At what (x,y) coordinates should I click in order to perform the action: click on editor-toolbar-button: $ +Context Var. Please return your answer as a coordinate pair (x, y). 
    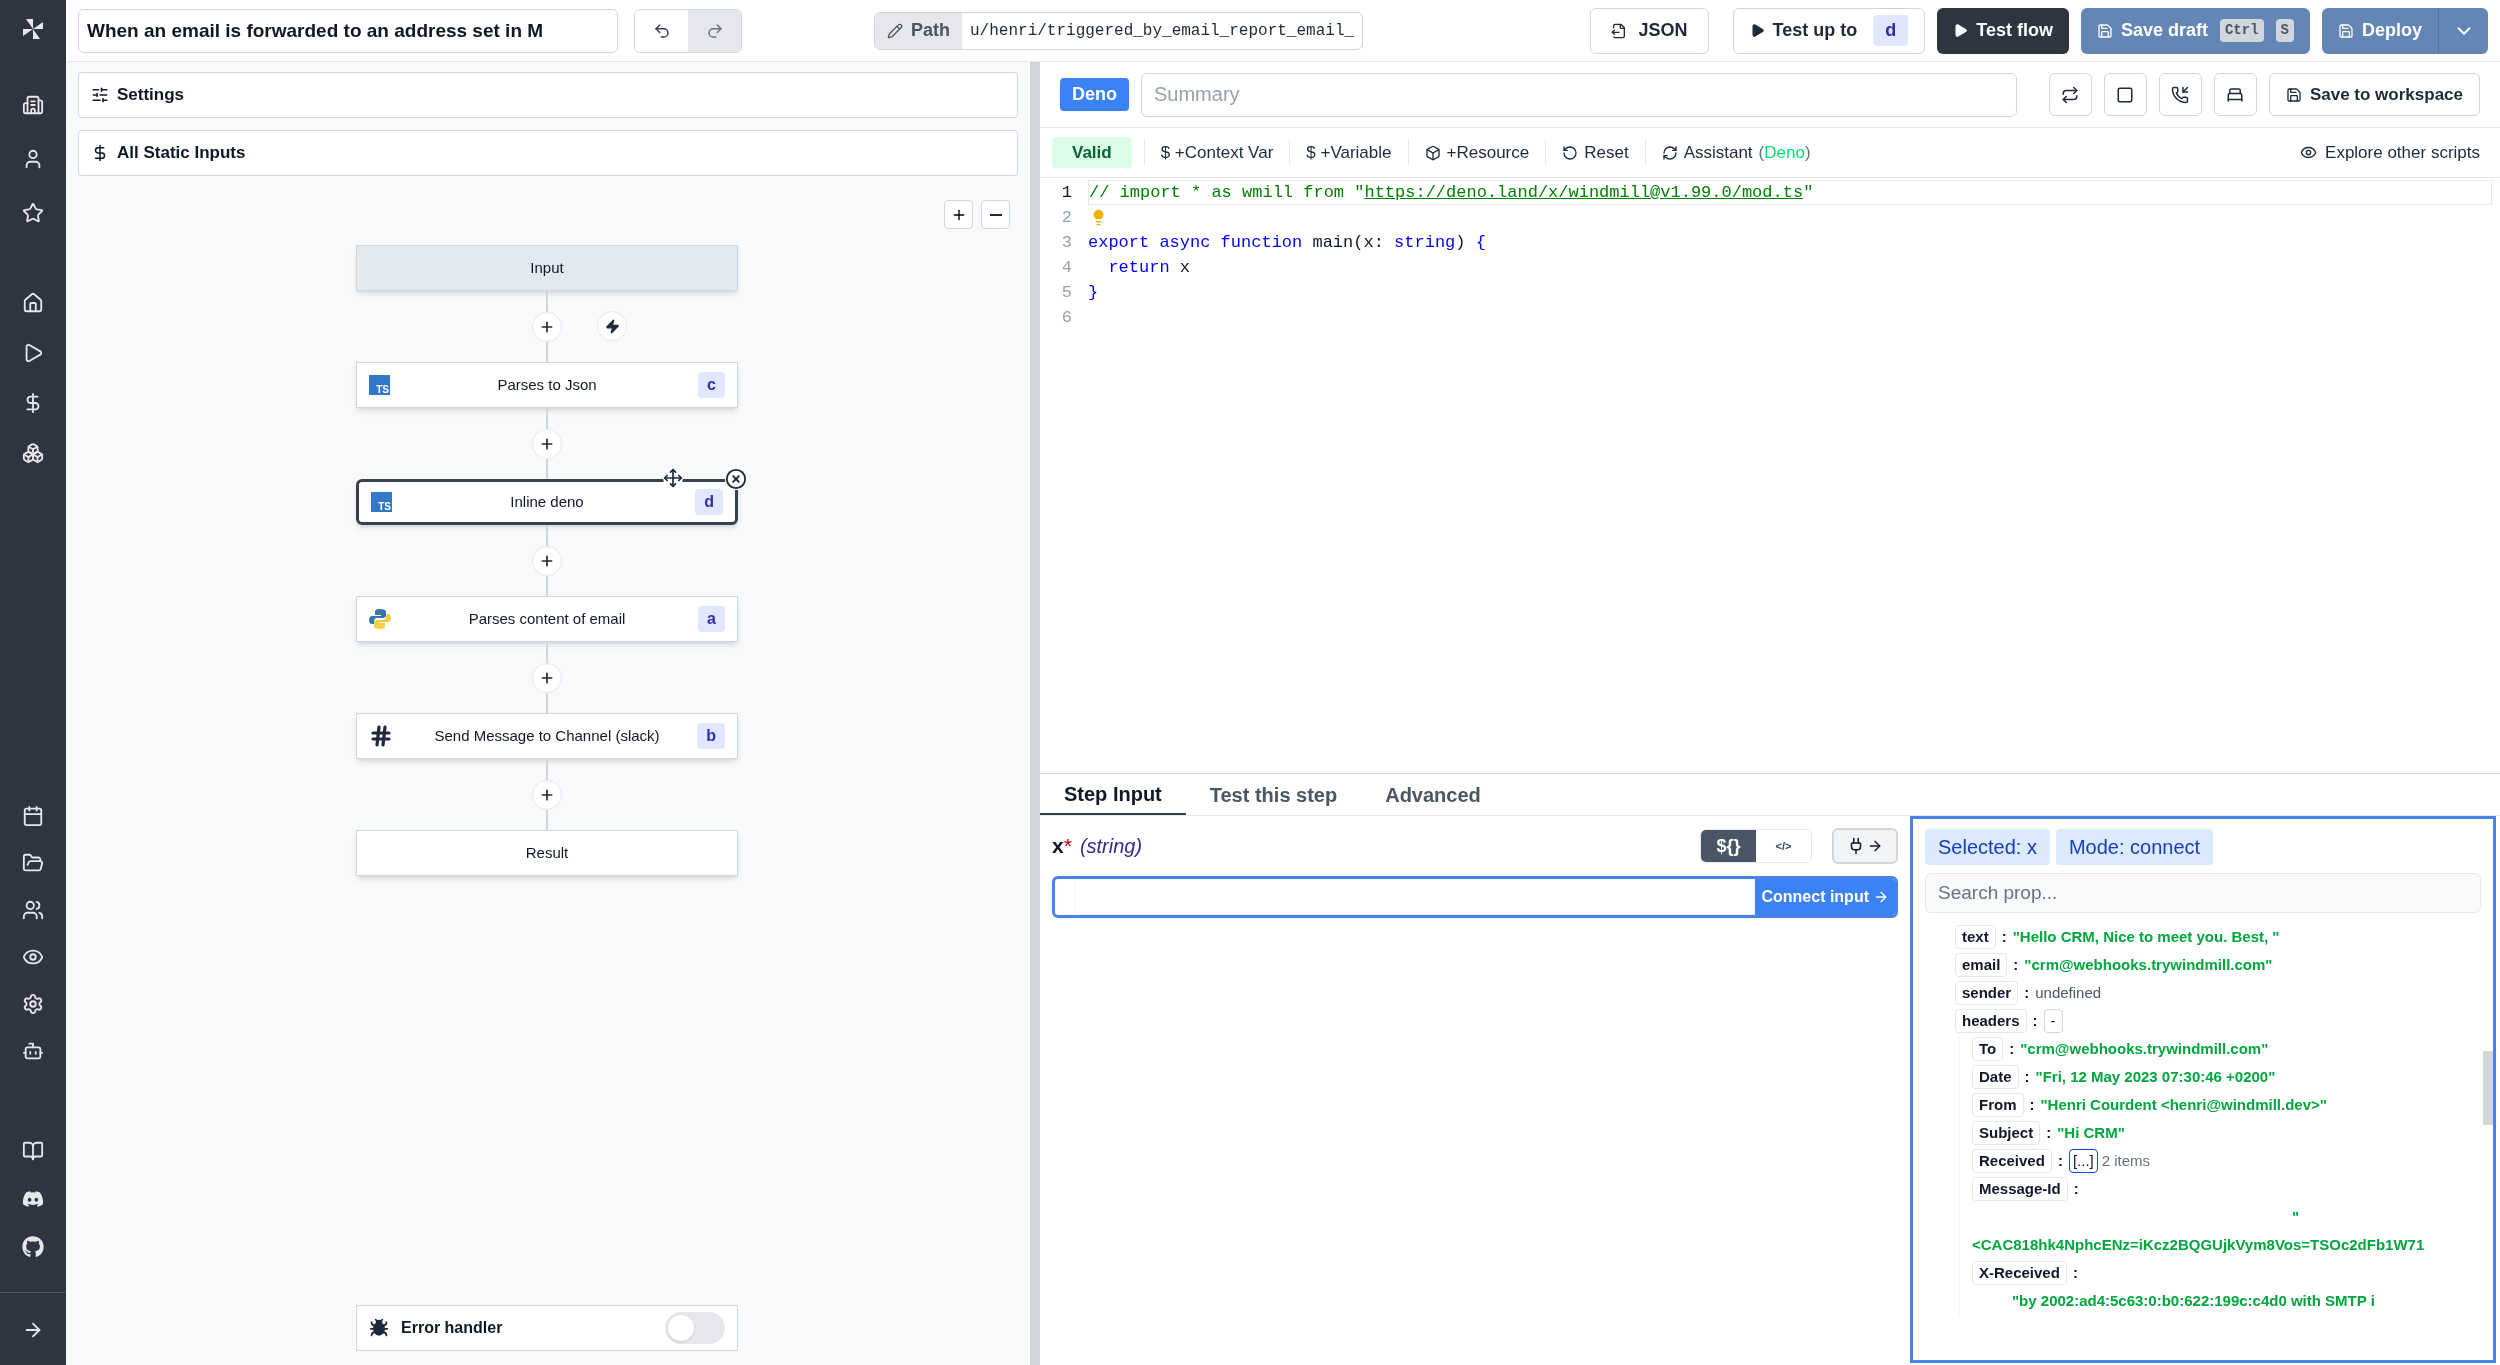
    Looking at the image, I should click on (1216, 152).